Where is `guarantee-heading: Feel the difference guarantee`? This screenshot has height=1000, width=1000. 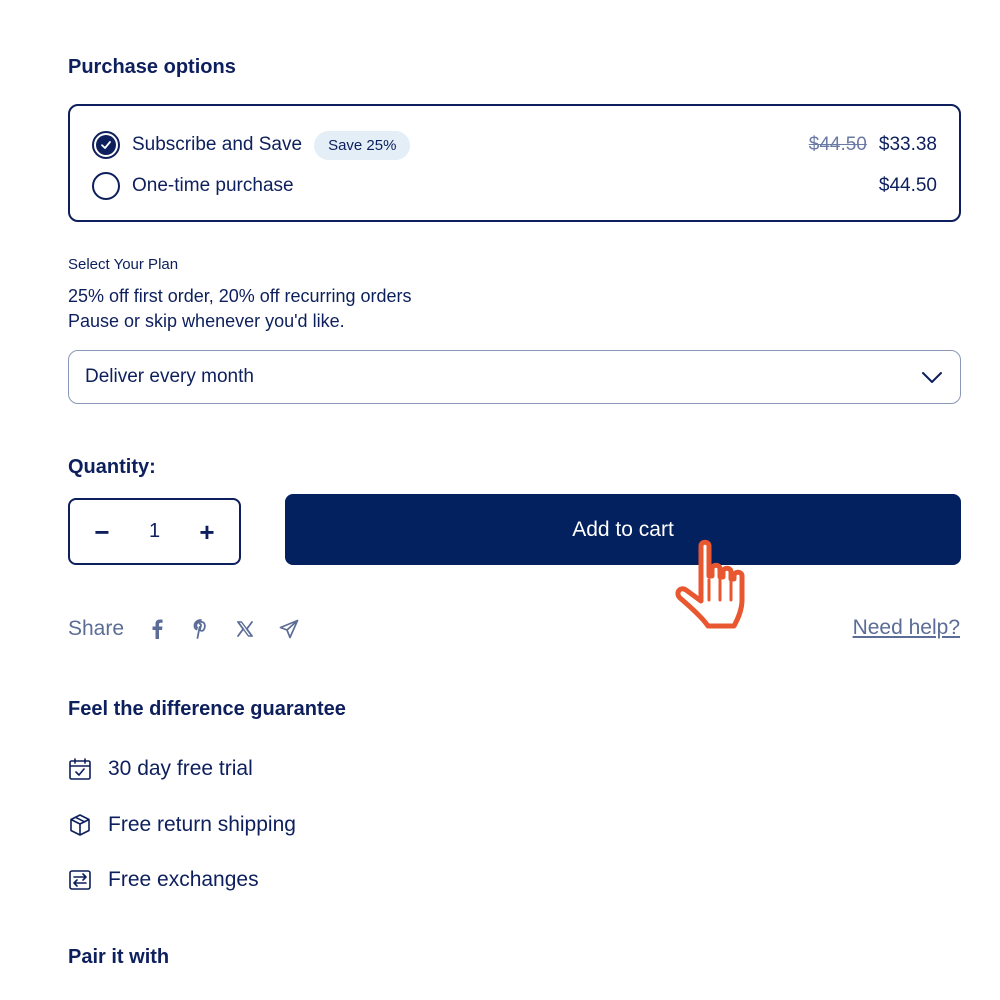 guarantee-heading: Feel the difference guarantee is located at coordinates (207, 709).